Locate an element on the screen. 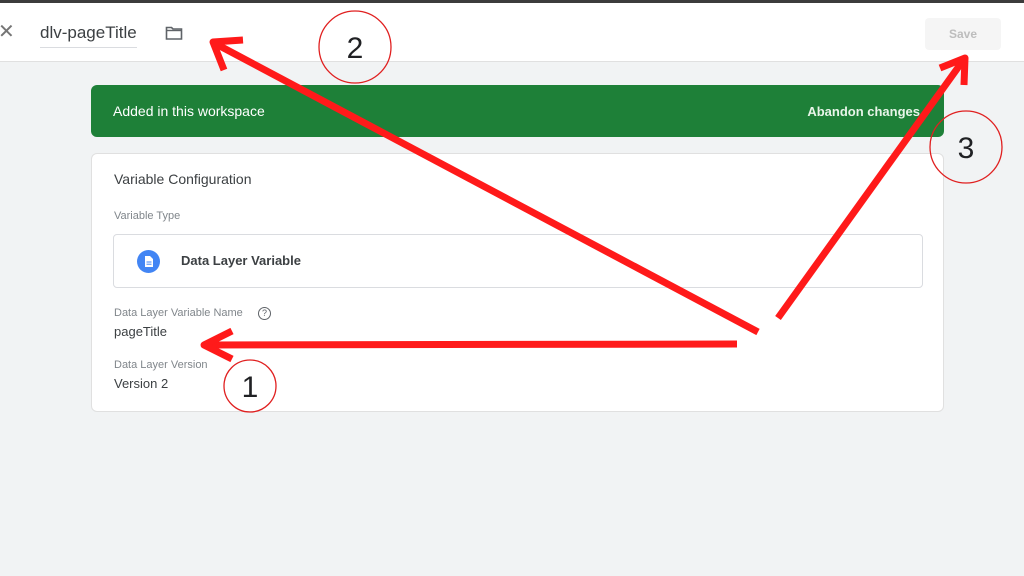 The width and height of the screenshot is (1024, 576). save-button: Save is located at coordinates (963, 34).